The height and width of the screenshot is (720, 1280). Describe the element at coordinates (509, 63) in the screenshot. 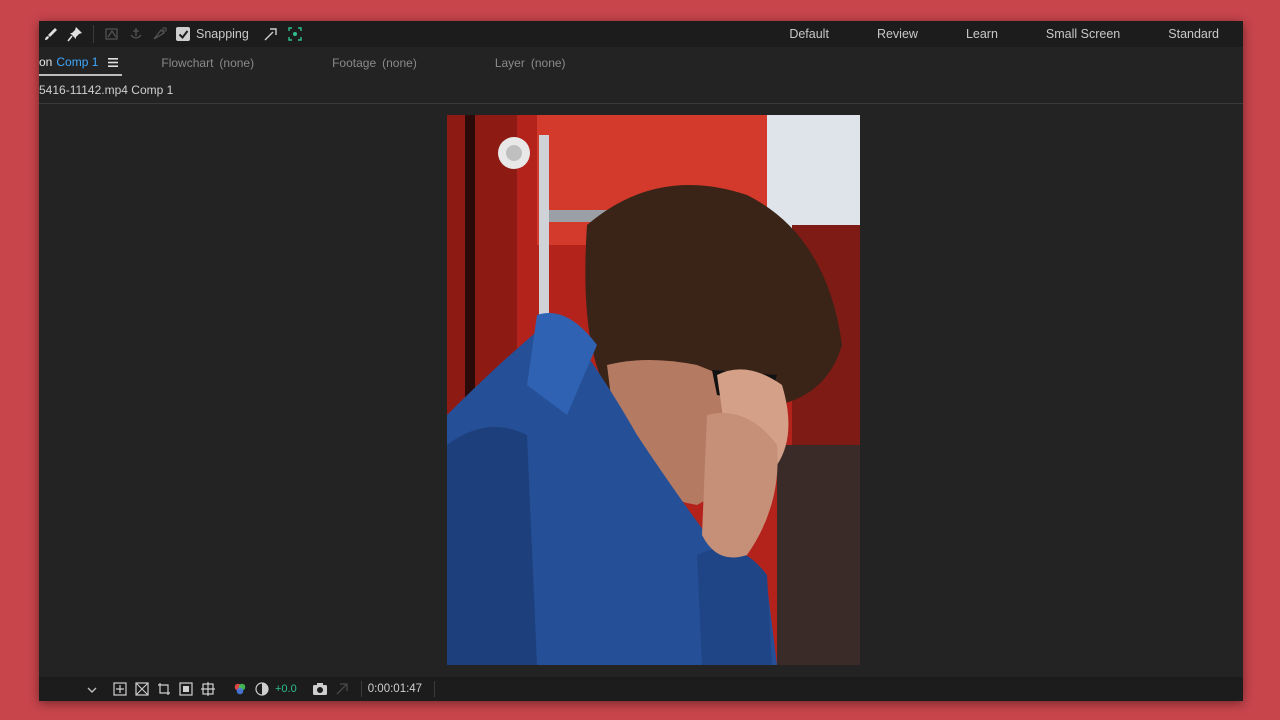

I see `tab-layer-label: Layer` at that location.